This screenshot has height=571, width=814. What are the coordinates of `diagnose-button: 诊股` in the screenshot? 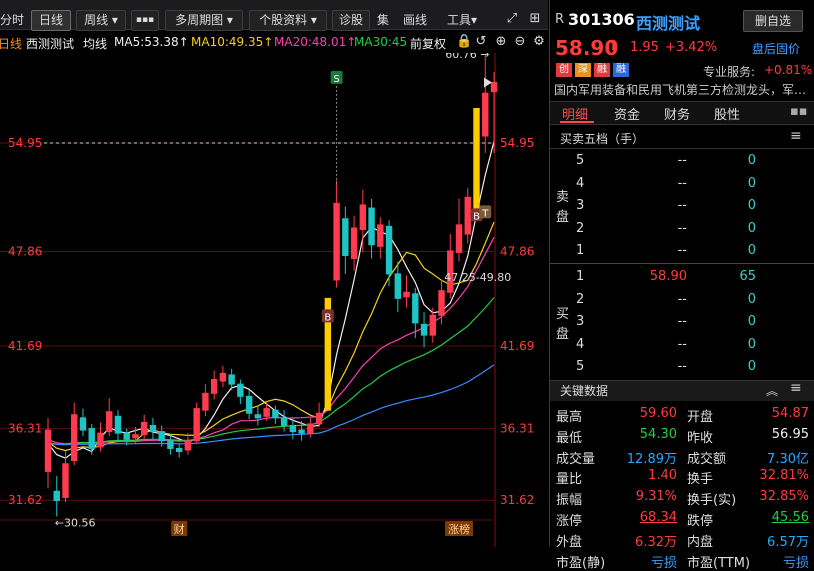 It's located at (351, 20).